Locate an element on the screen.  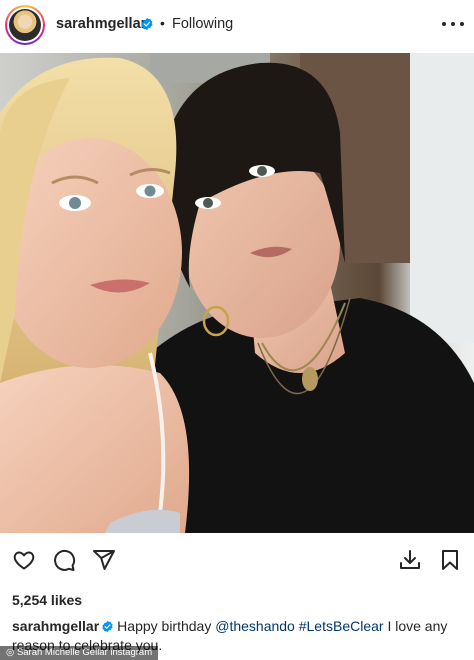
download-icon is located at coordinates (410, 560).